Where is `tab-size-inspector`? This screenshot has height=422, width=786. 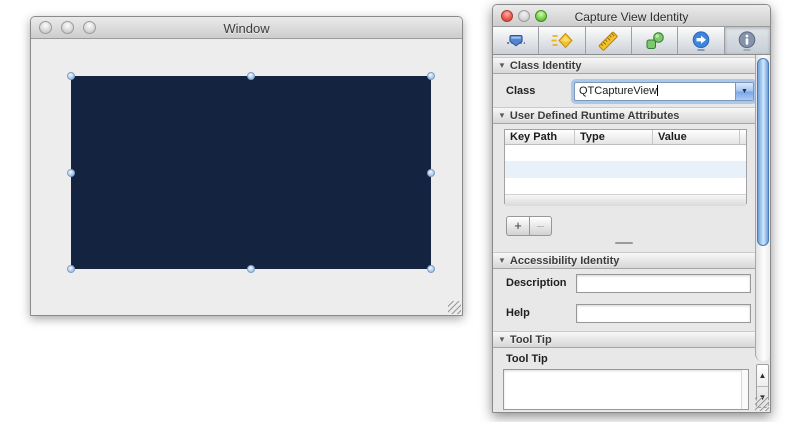
tab-size-inspector is located at coordinates (608, 40).